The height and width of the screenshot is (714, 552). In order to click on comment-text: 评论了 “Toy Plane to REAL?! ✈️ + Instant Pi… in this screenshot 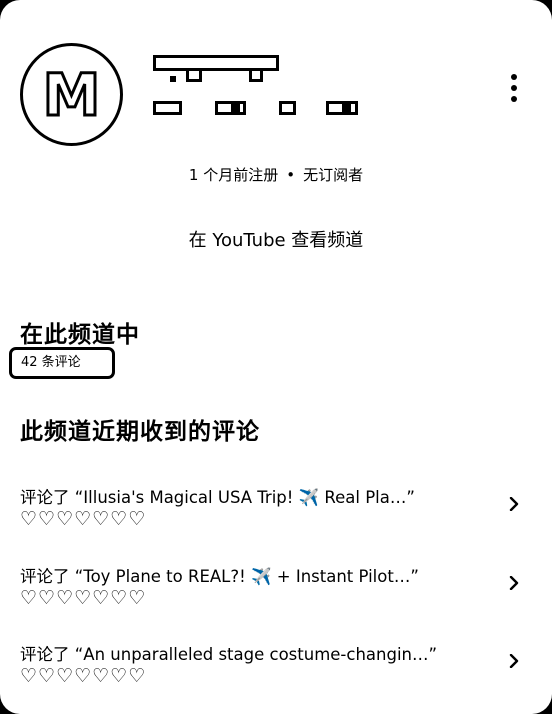, I will do `click(219, 576)`.